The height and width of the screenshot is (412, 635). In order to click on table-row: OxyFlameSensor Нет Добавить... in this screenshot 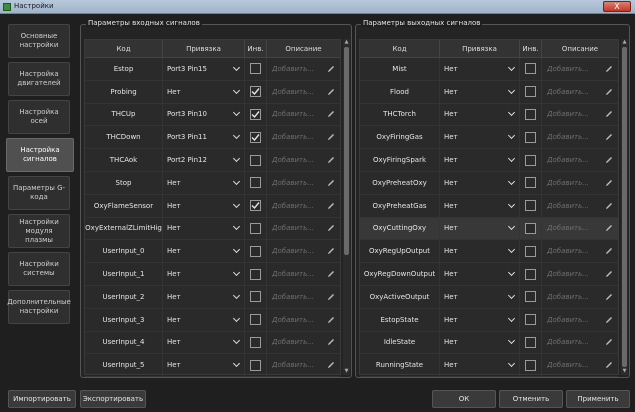, I will do `click(212, 206)`.